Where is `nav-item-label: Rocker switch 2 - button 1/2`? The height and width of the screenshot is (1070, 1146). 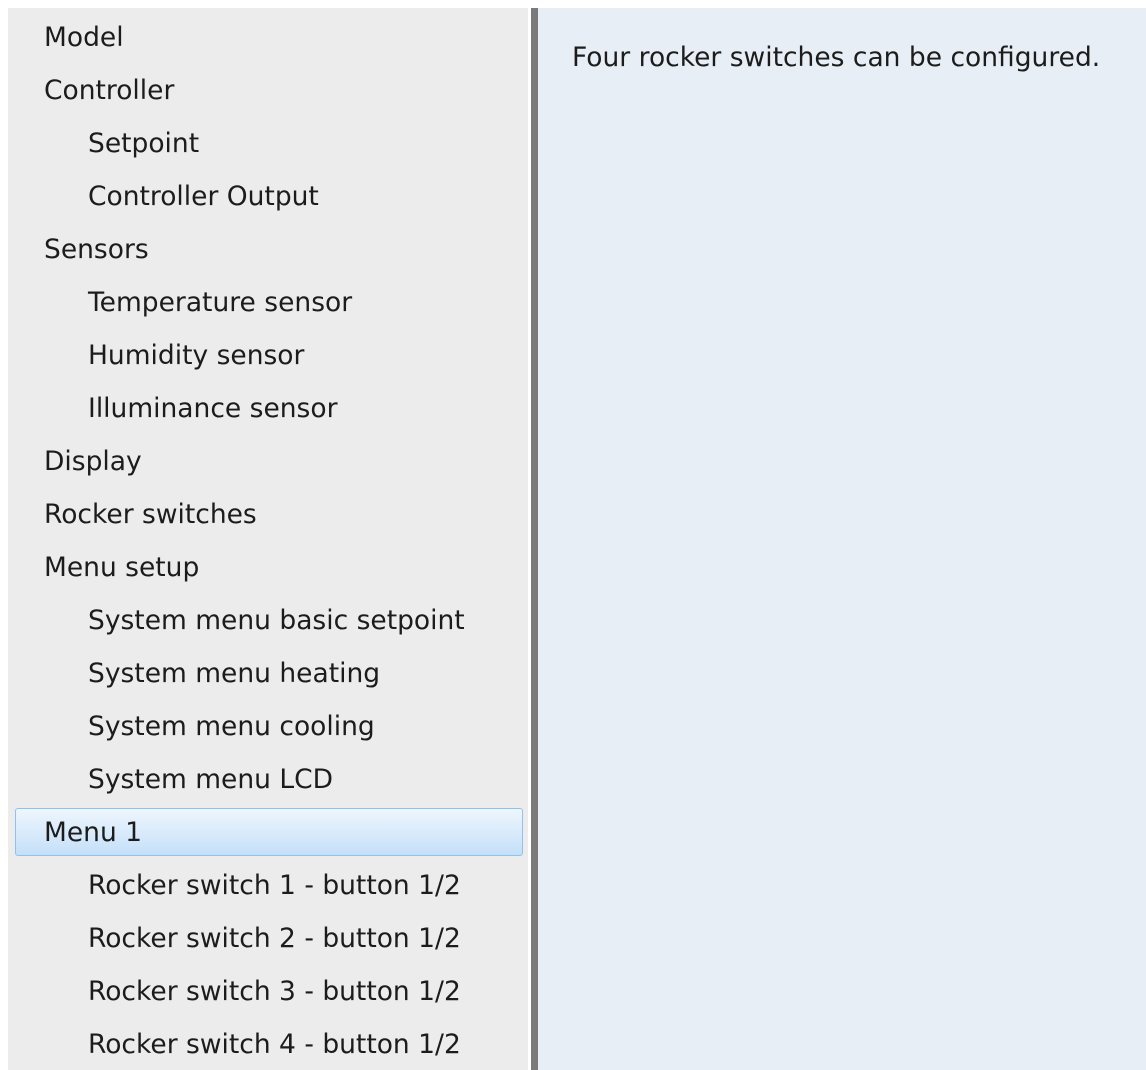
nav-item-label: Rocker switch 2 - button 1/2 is located at coordinates (274, 938).